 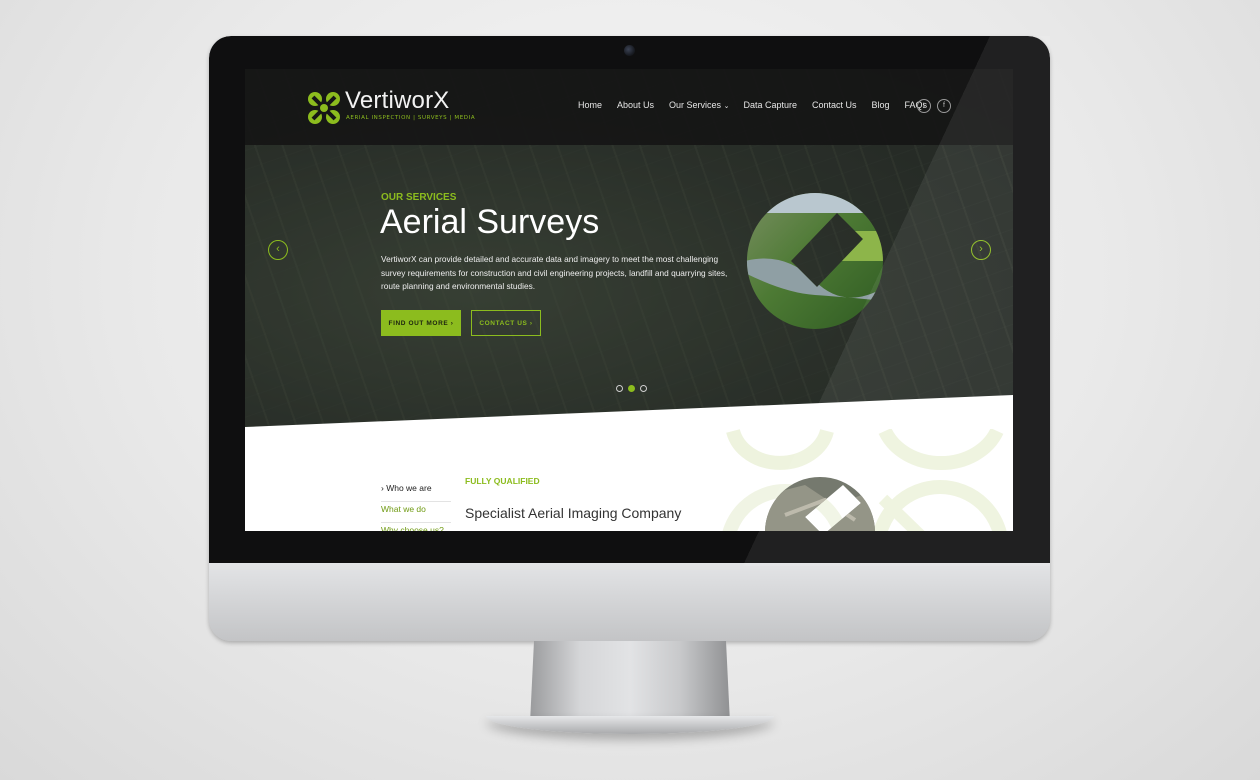 What do you see at coordinates (635, 105) in the screenshot?
I see `nav-about-us: About Us` at bounding box center [635, 105].